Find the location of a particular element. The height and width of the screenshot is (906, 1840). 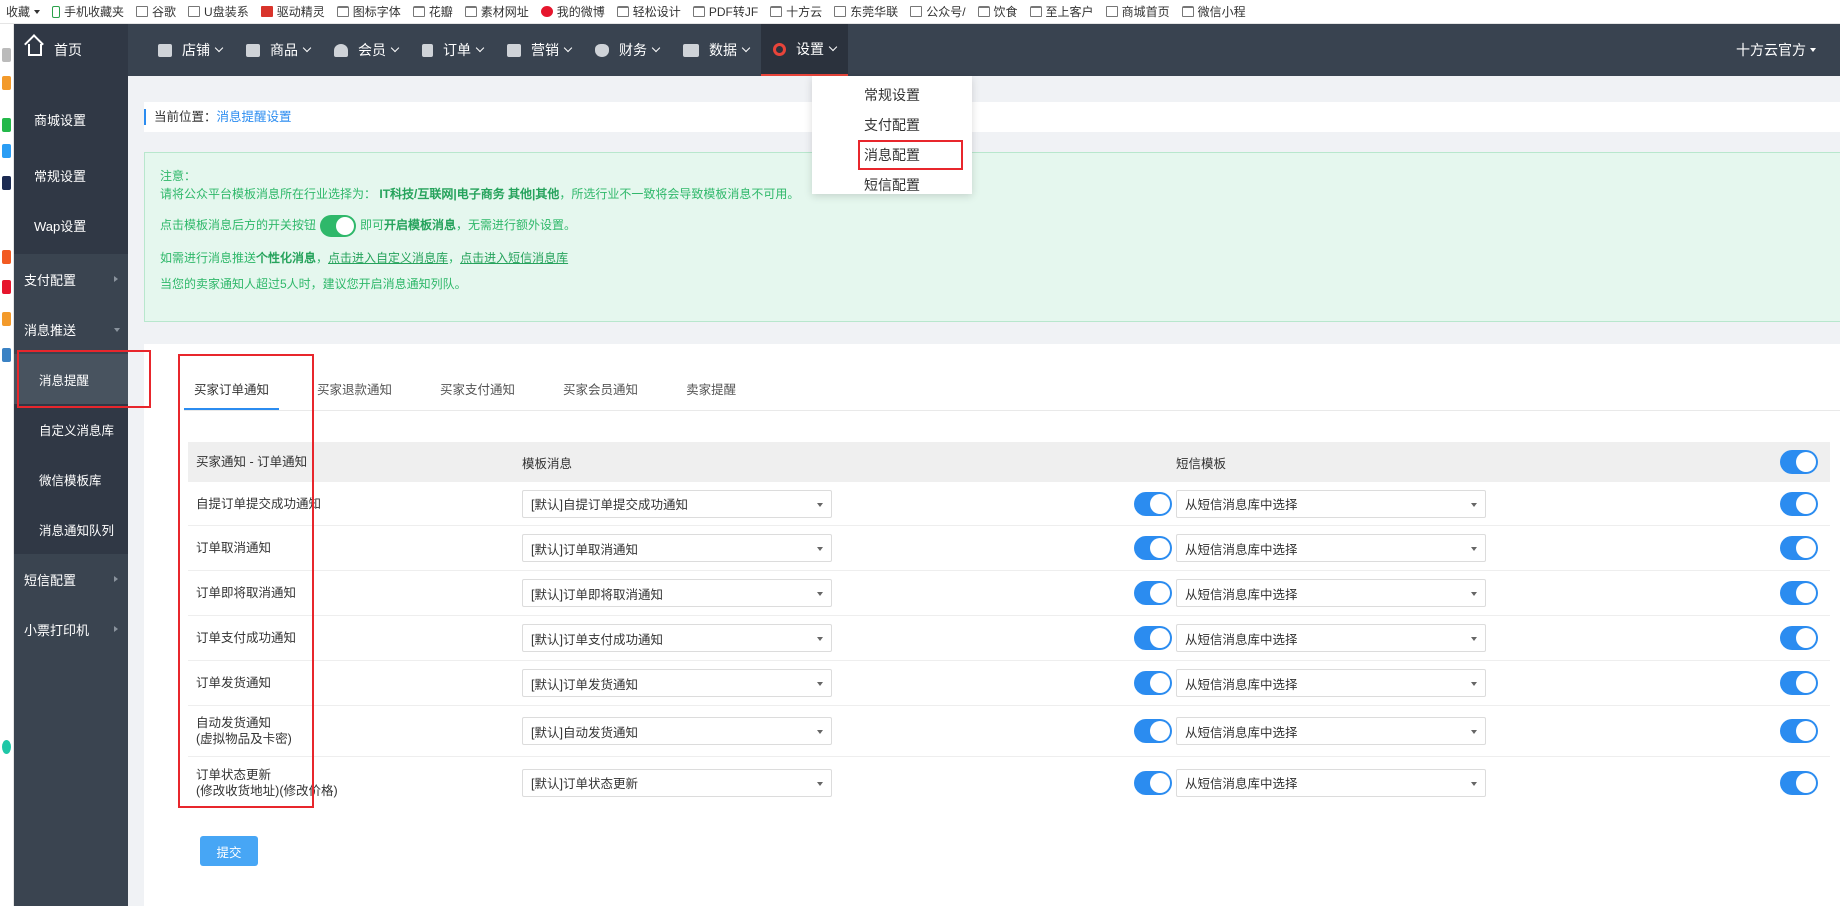

settings-dropdown: 常规设置 支付配置 消息配置 短信配置 is located at coordinates (892, 135).